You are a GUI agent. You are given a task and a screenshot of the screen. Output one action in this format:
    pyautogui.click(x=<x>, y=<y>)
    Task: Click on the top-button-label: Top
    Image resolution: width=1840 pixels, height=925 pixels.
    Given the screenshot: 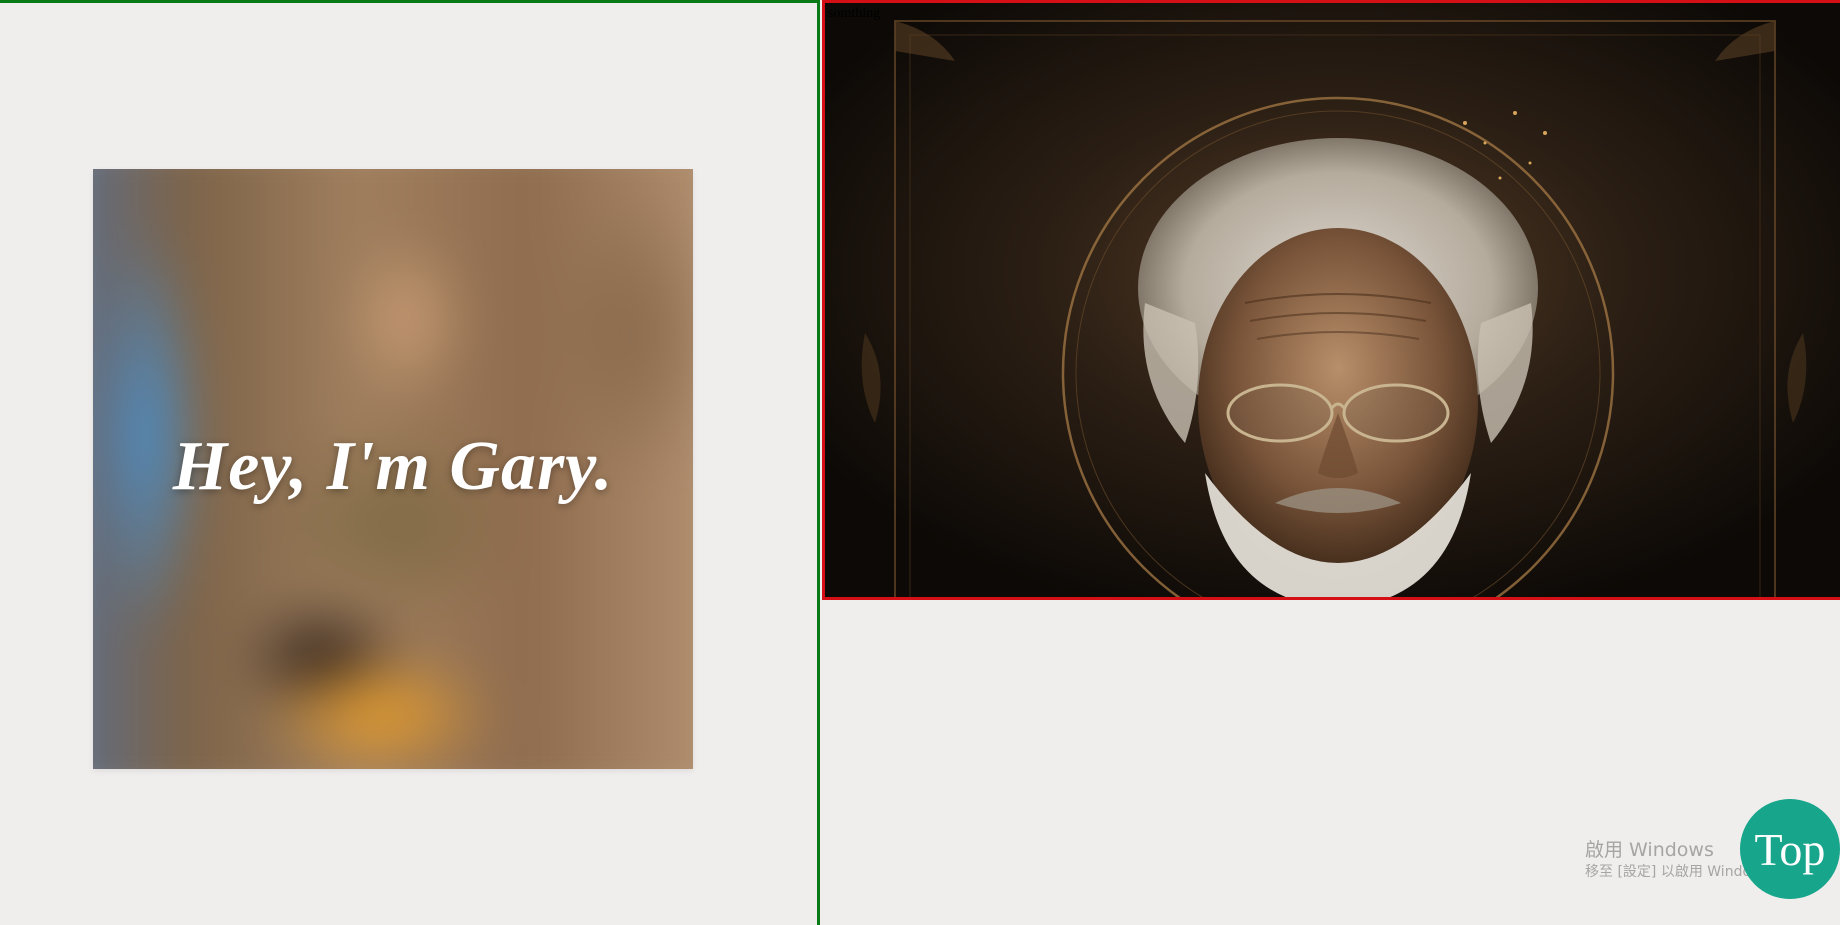 What is the action you would take?
    pyautogui.click(x=1790, y=849)
    